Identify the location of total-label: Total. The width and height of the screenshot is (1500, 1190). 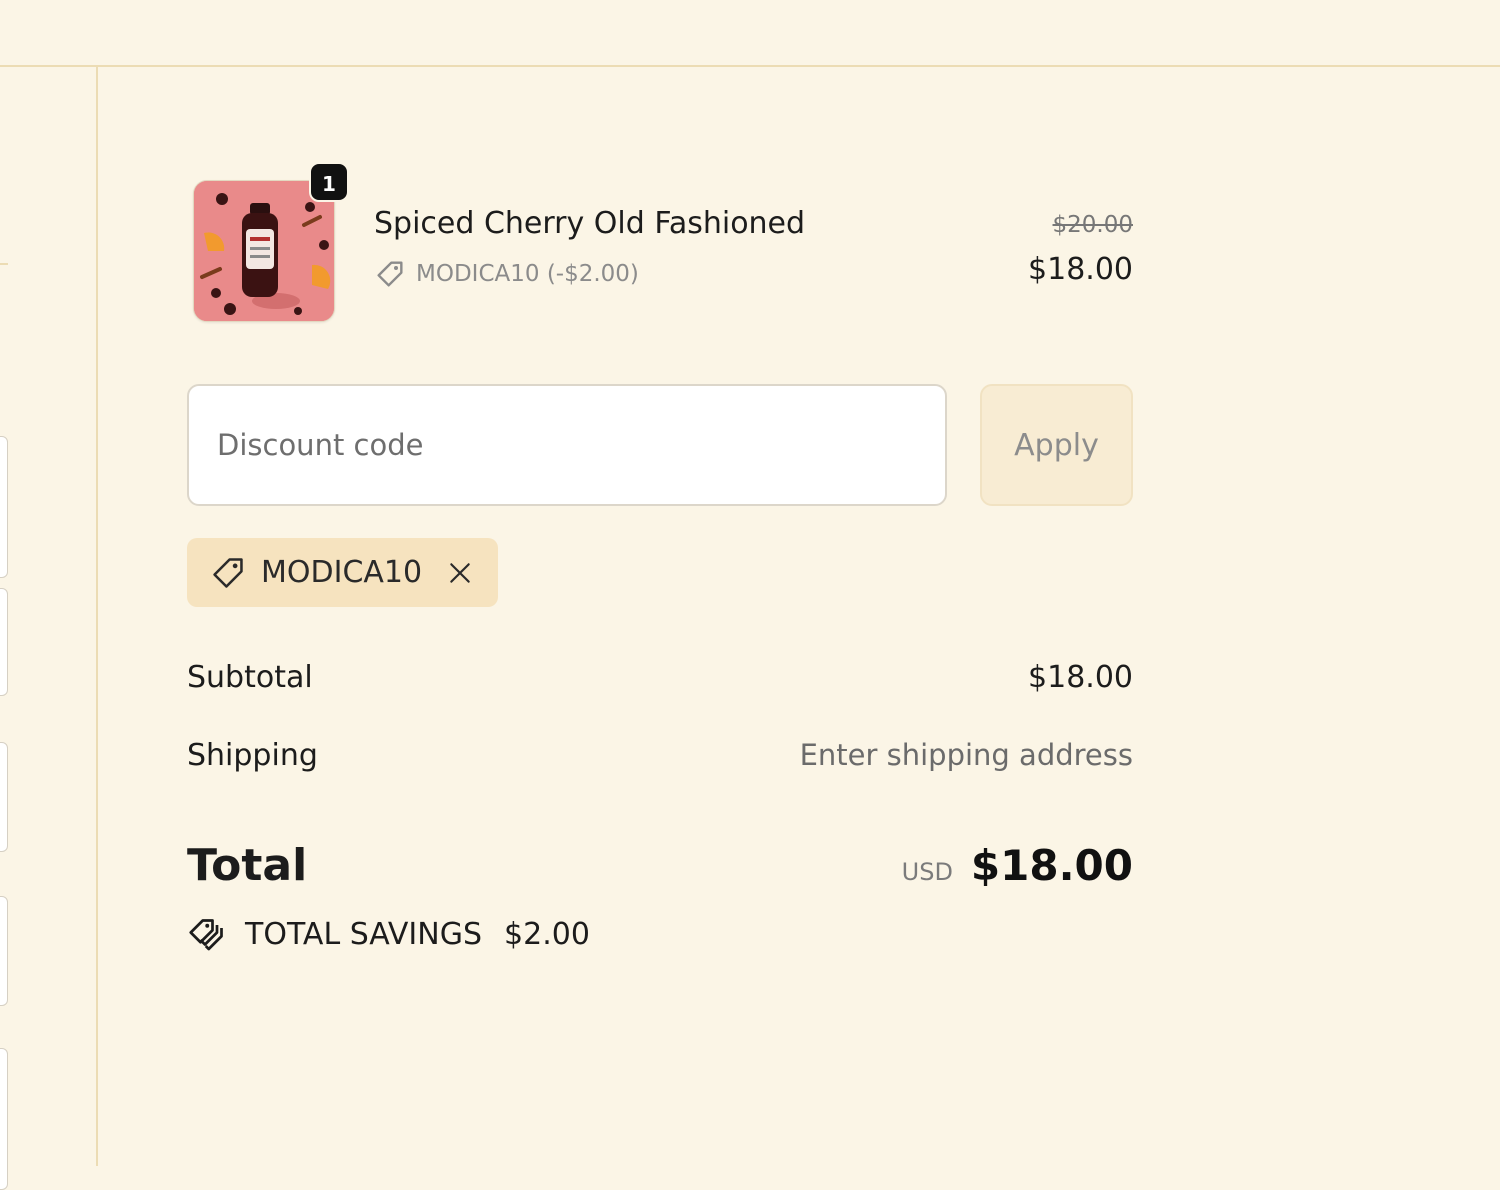
(247, 865).